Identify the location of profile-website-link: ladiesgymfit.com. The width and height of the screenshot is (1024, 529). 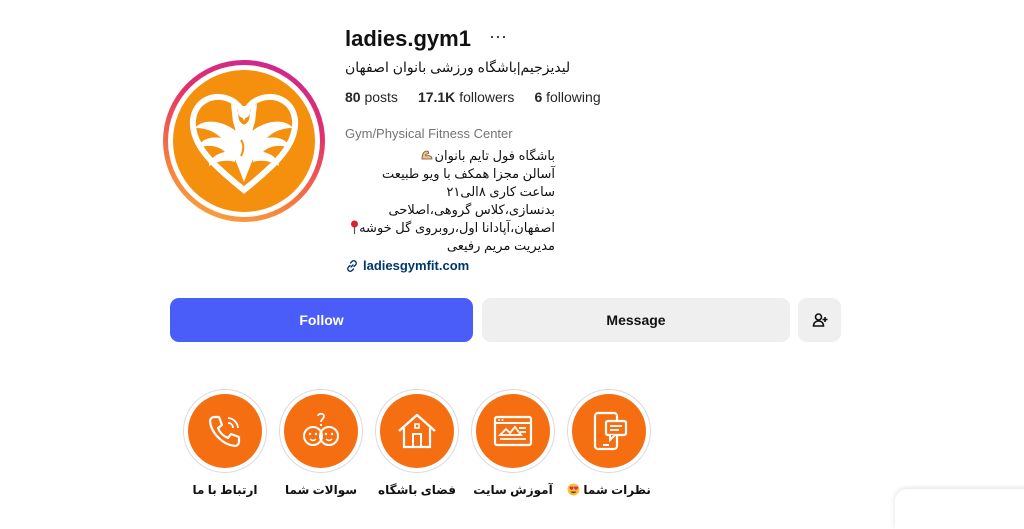
(407, 265).